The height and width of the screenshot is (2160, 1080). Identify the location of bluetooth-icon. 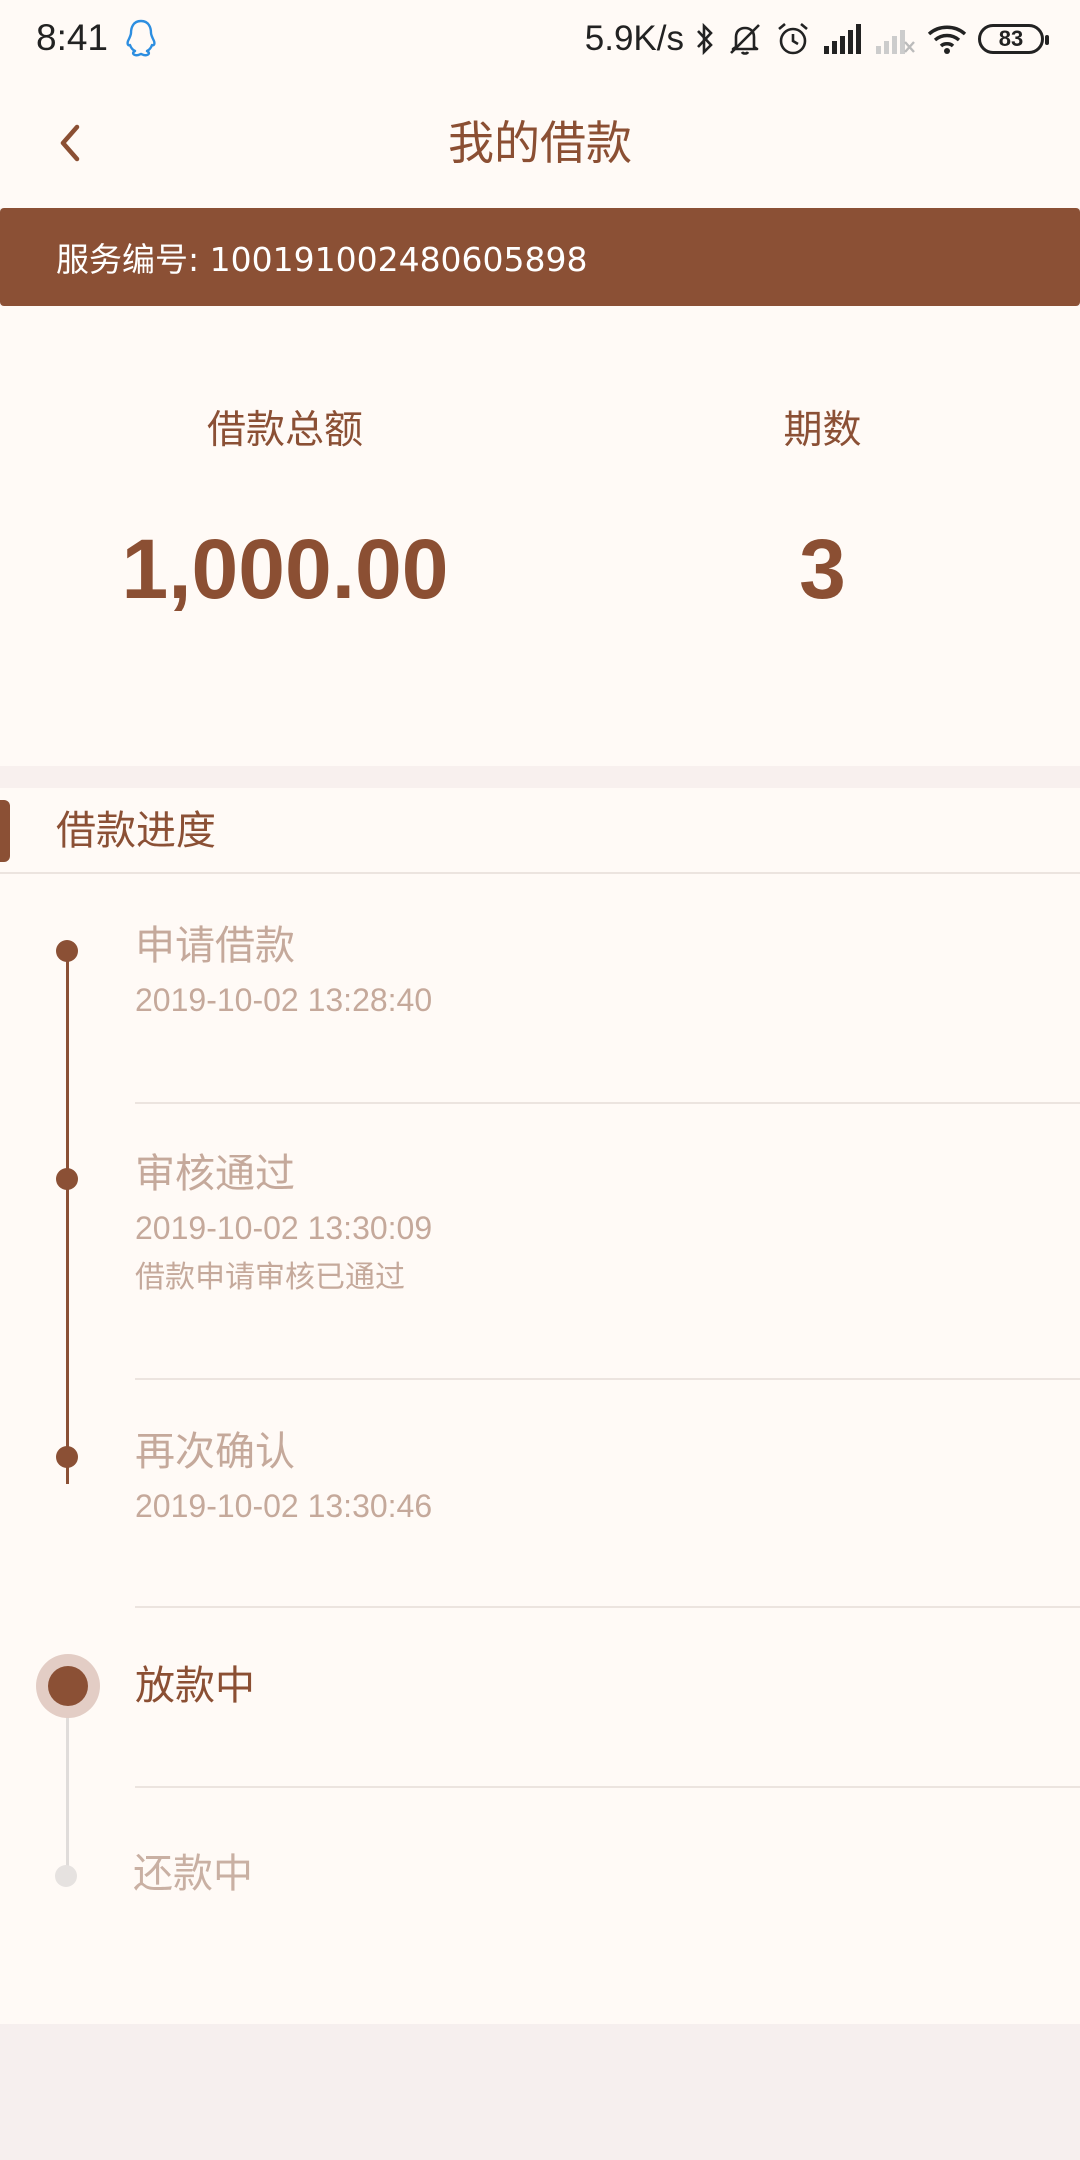
(705, 39).